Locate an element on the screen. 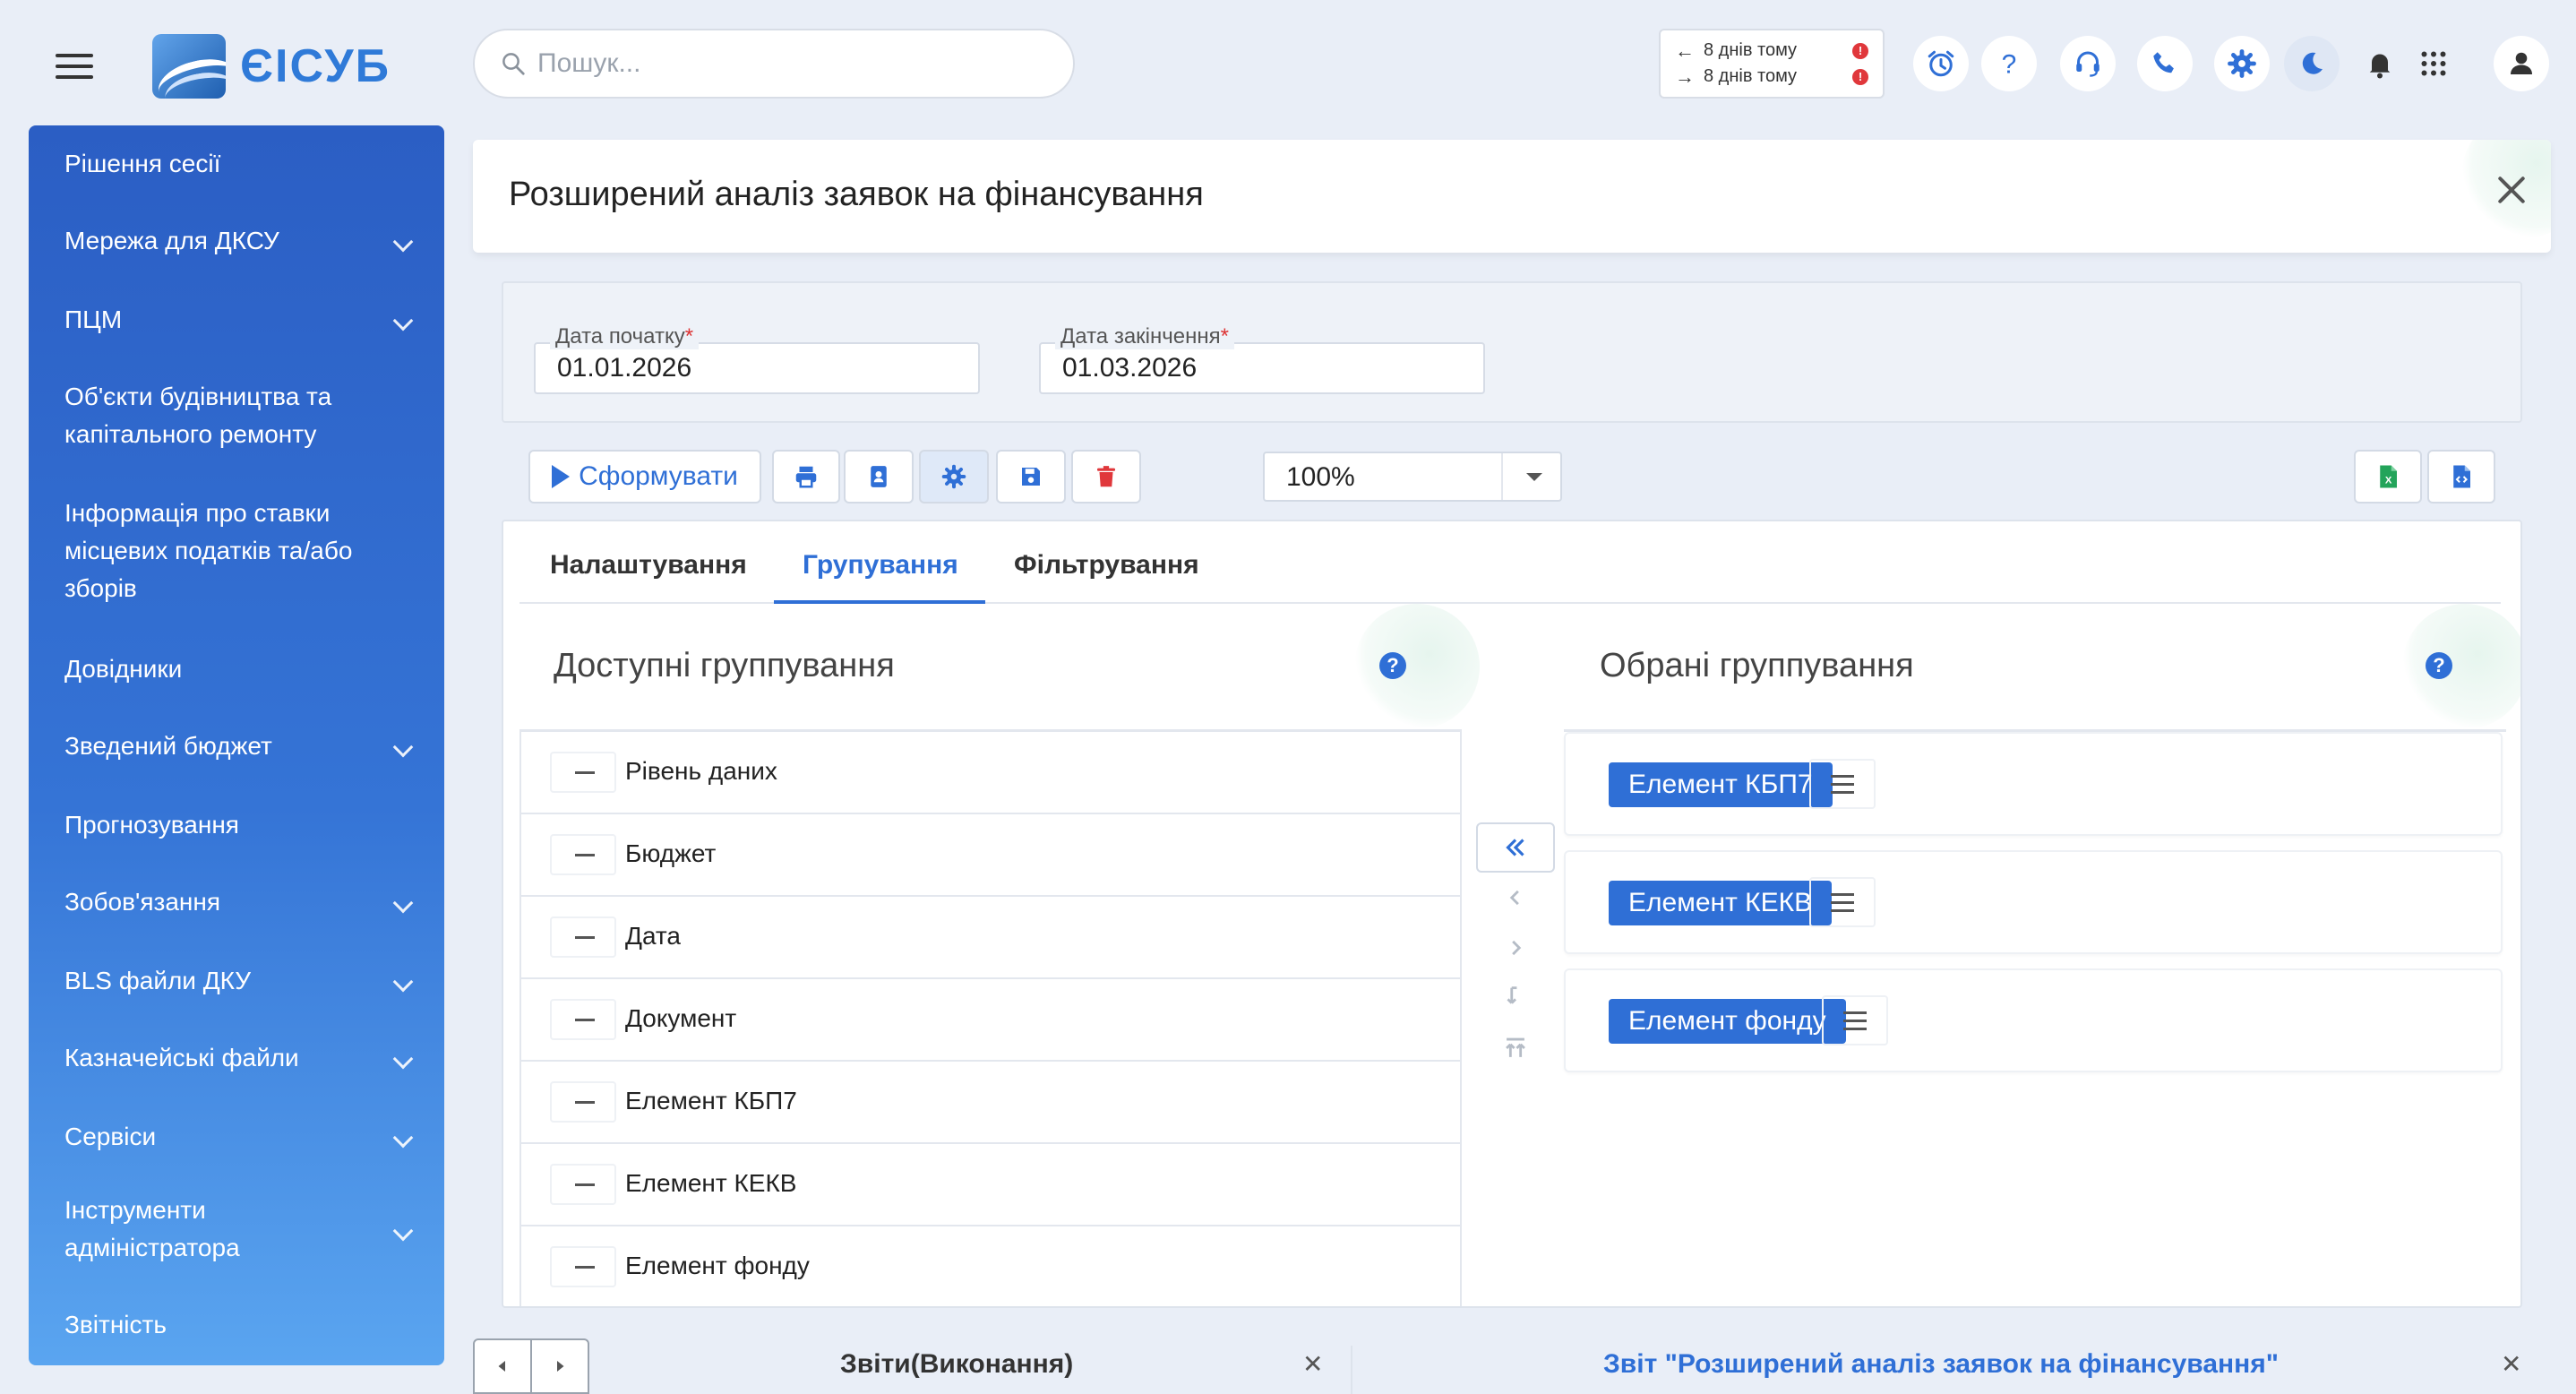 This screenshot has height=1394, width=2576. delete-button is located at coordinates (1106, 476).